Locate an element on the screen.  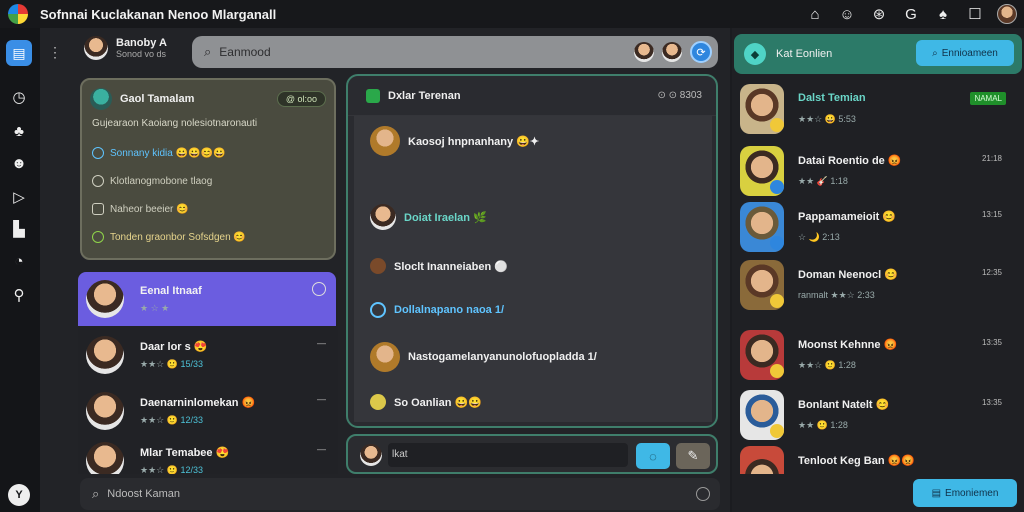
message: Nastogamelanyanunolofuopladda 1/ is located at coordinates (483, 357).